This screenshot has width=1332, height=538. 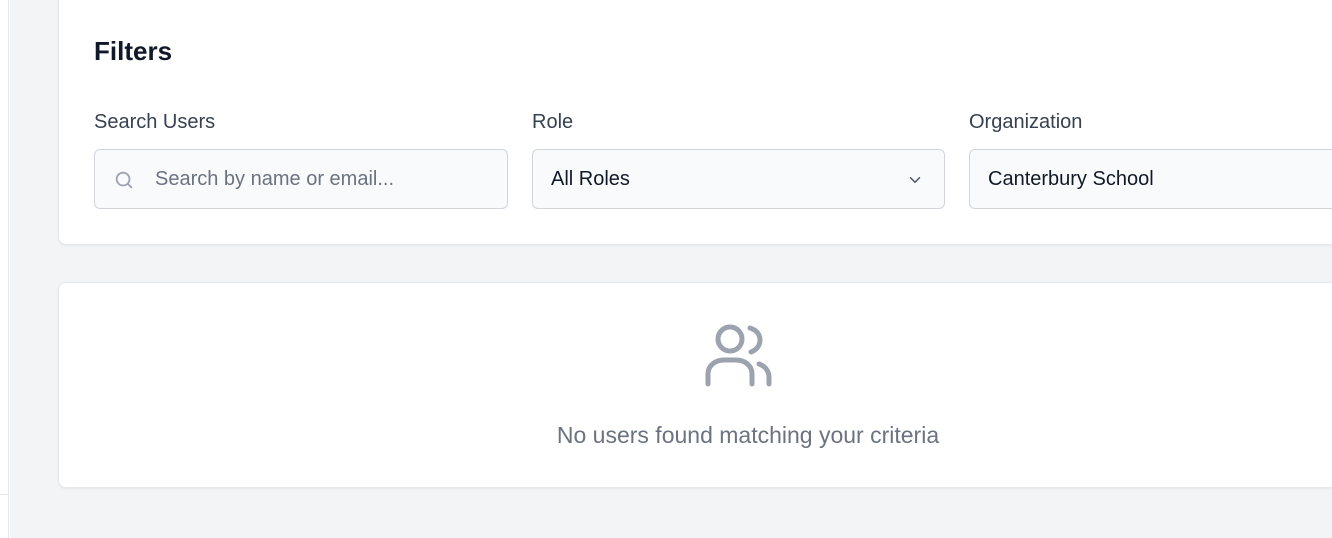 I want to click on organization-select: Canterbury School, so click(x=1150, y=179).